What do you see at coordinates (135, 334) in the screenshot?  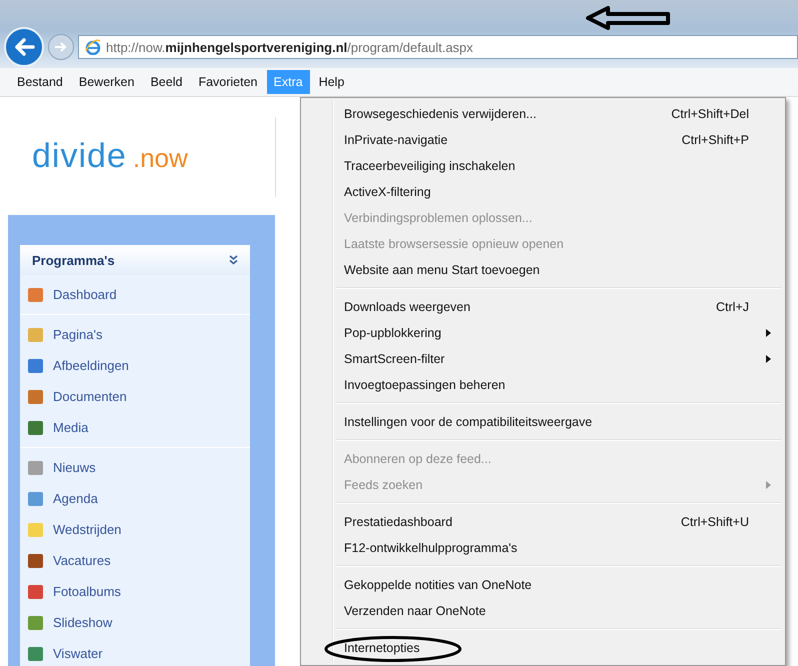 I see `sidebar-item: Pagina's` at bounding box center [135, 334].